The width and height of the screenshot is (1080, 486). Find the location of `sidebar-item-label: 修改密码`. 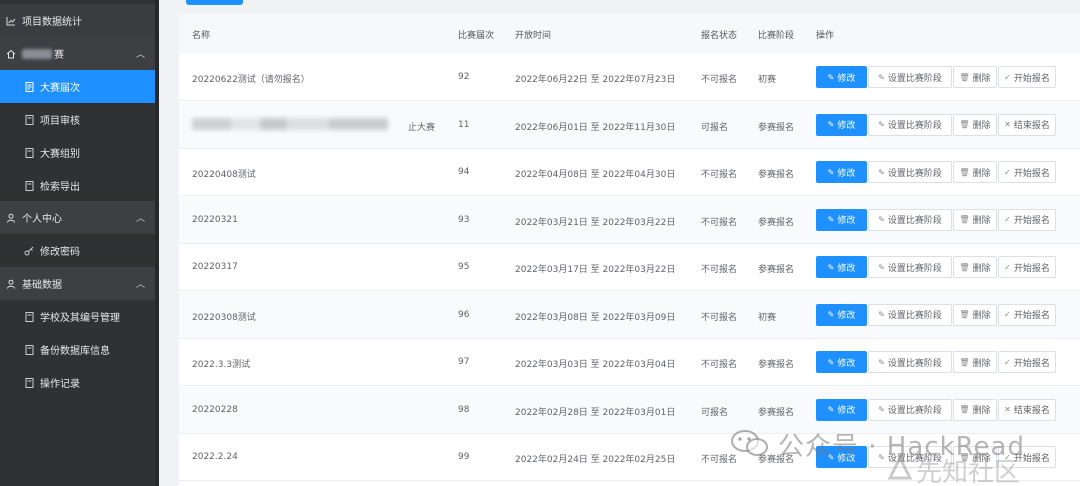

sidebar-item-label: 修改密码 is located at coordinates (60, 252).